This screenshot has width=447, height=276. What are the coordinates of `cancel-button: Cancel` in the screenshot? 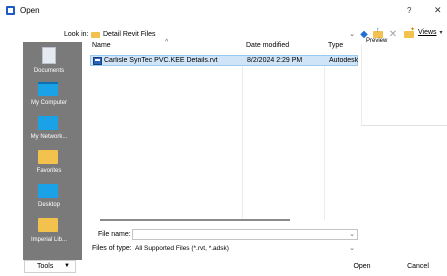 It's located at (418, 266).